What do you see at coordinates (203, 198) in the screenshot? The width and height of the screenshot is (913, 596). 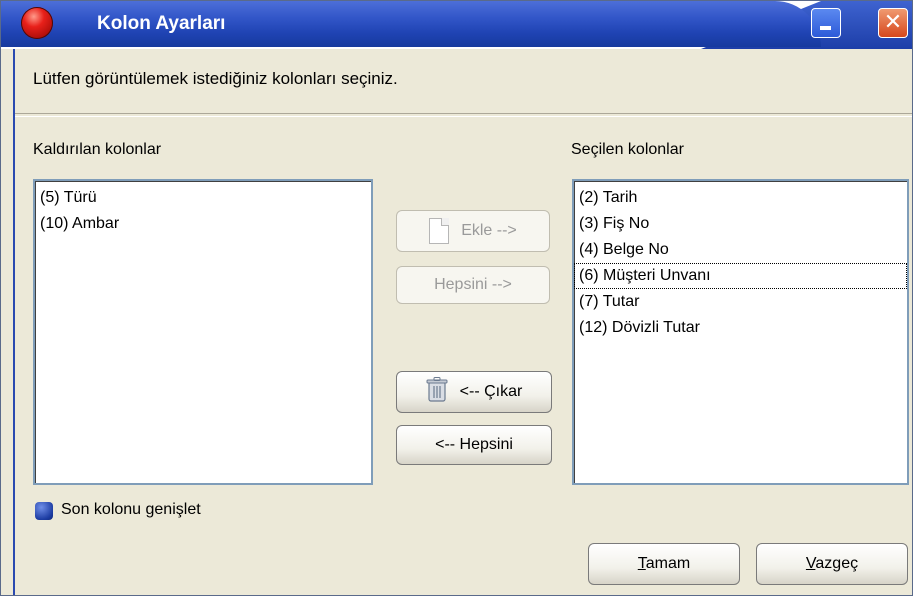 I see `list-item: (5) Türü` at bounding box center [203, 198].